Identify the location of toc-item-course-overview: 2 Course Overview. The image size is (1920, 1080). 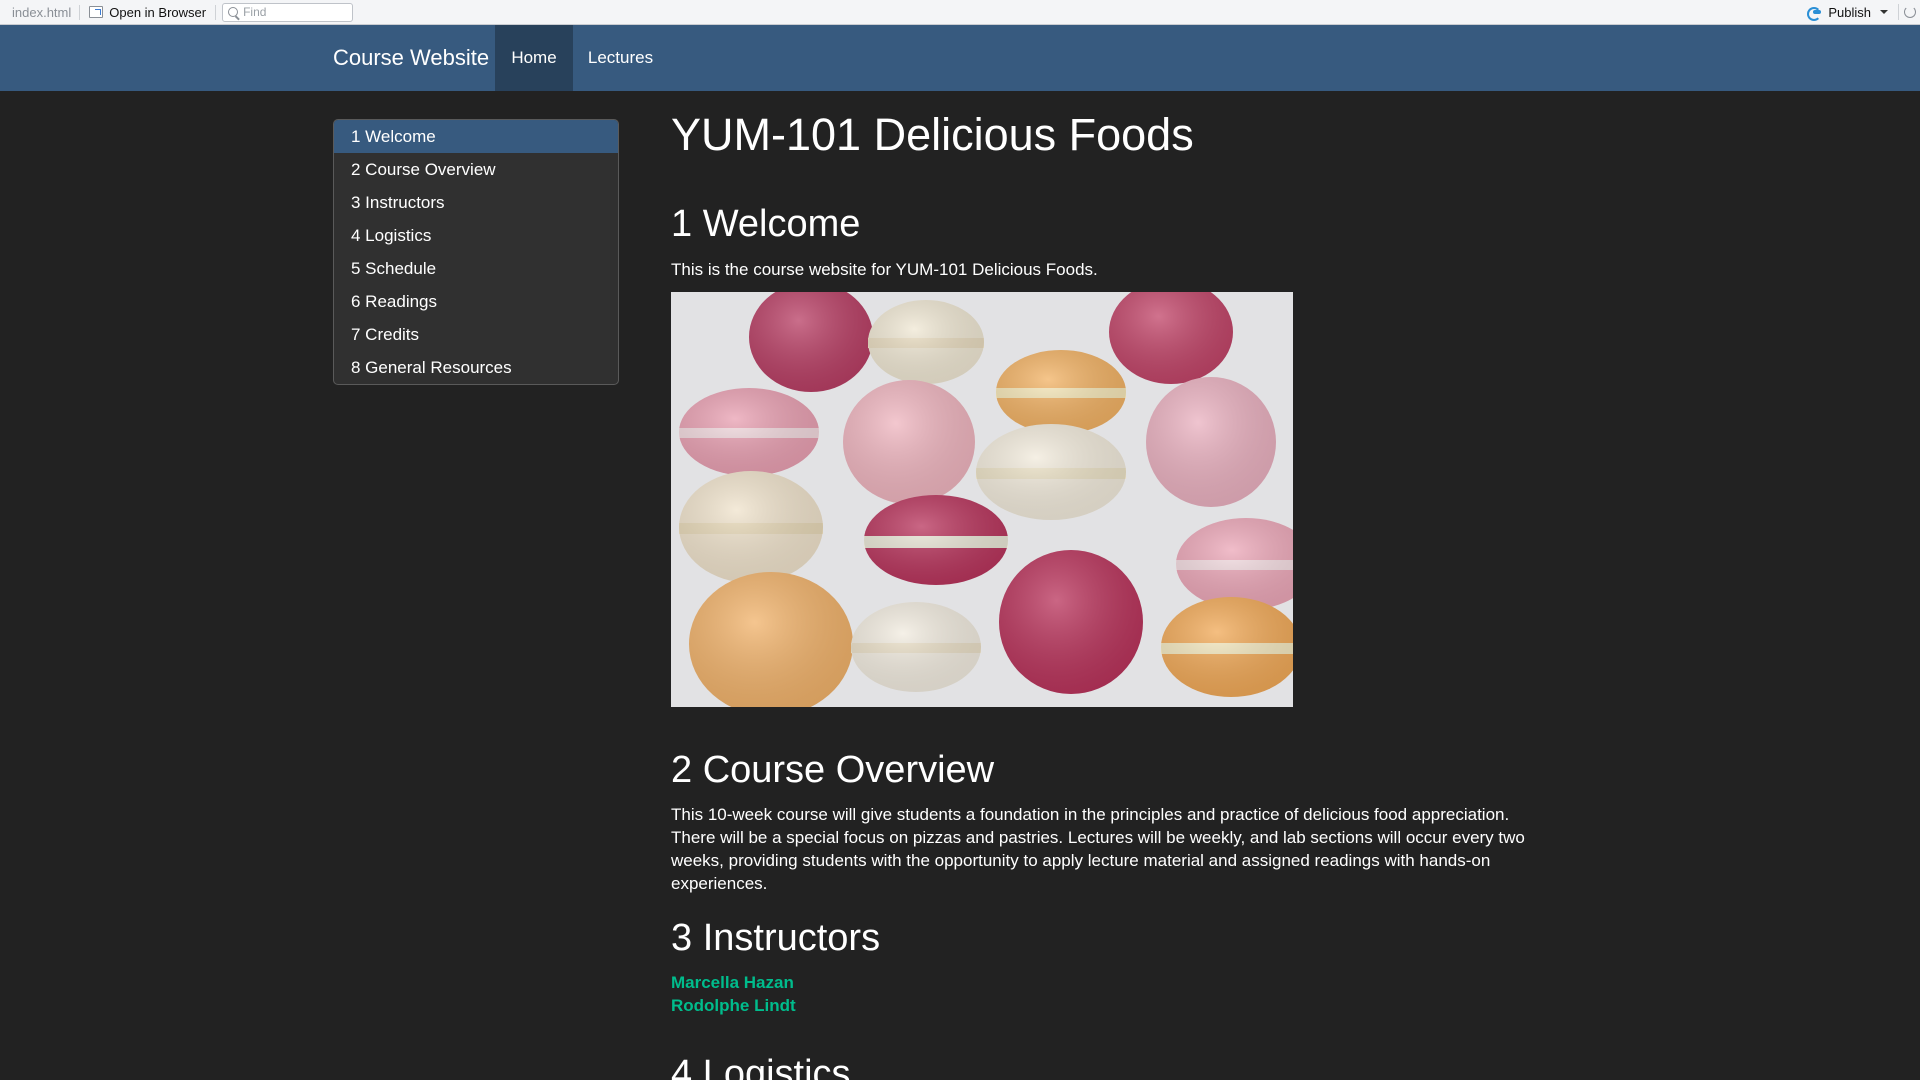
(476, 169).